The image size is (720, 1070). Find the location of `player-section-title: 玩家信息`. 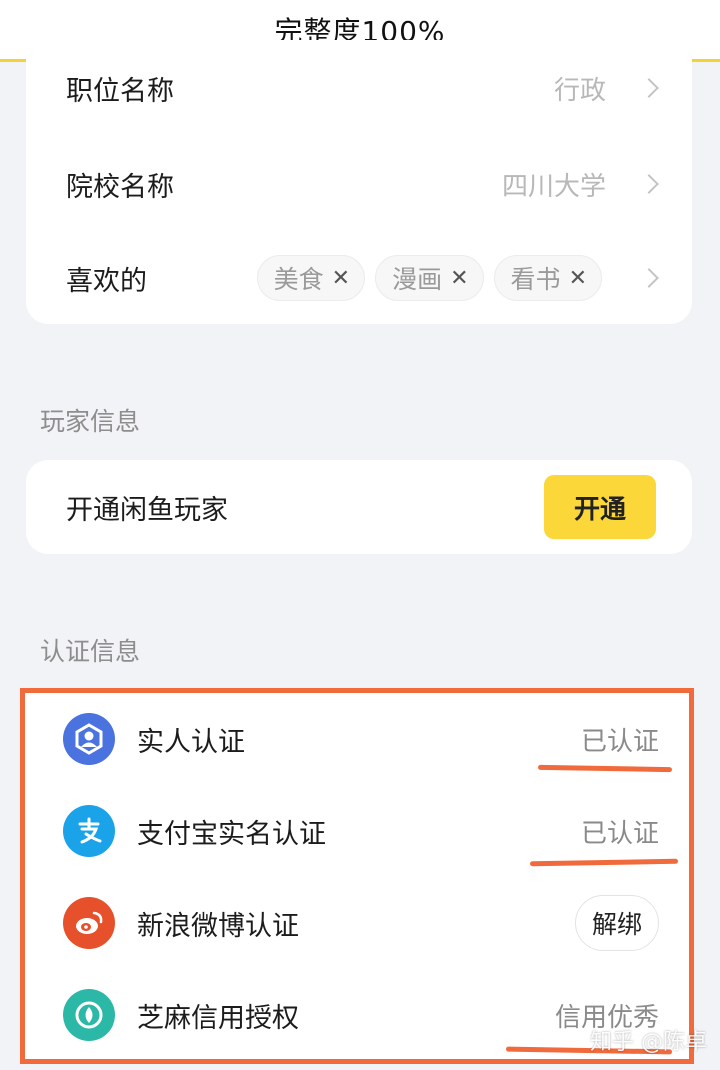

player-section-title: 玩家信息 is located at coordinates (90, 421).